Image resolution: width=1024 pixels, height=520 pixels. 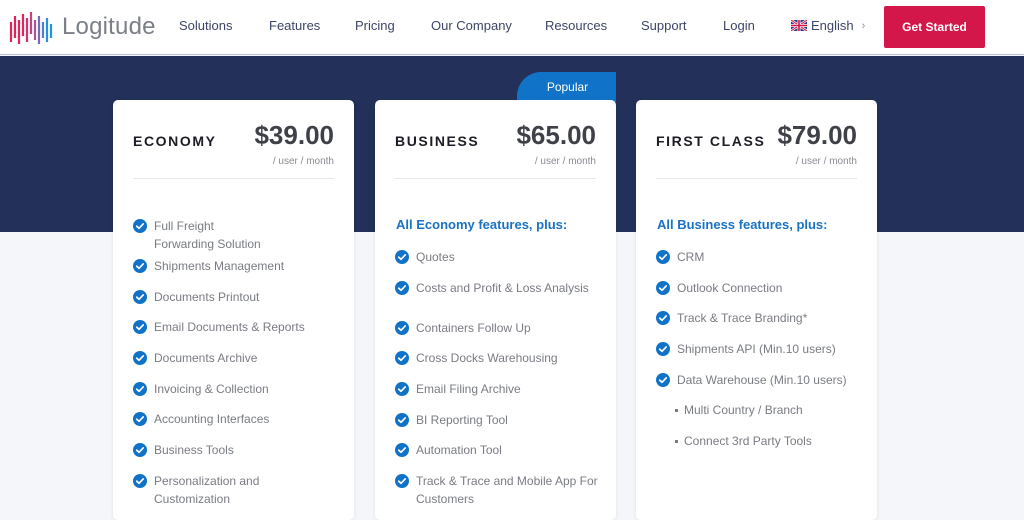 What do you see at coordinates (175, 141) in the screenshot?
I see `plan-name: ECONOMY` at bounding box center [175, 141].